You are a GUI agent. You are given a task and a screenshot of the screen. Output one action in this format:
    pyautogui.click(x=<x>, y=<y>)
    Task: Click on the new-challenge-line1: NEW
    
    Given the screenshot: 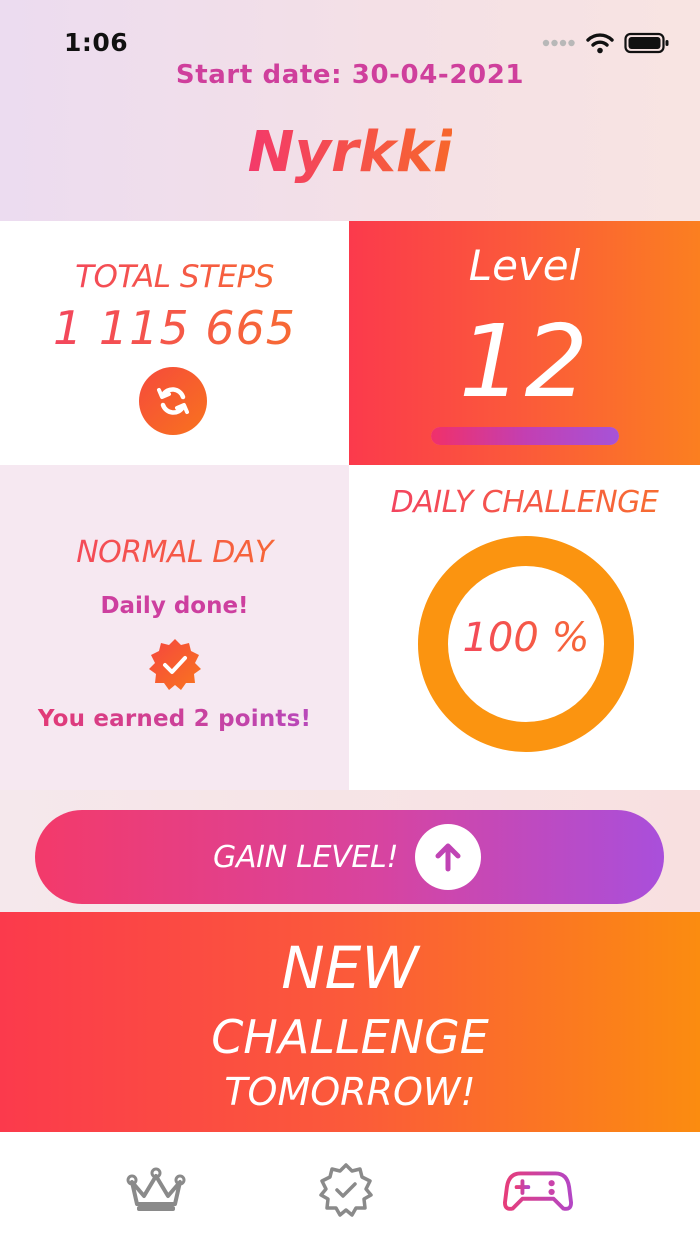 What is the action you would take?
    pyautogui.click(x=350, y=968)
    